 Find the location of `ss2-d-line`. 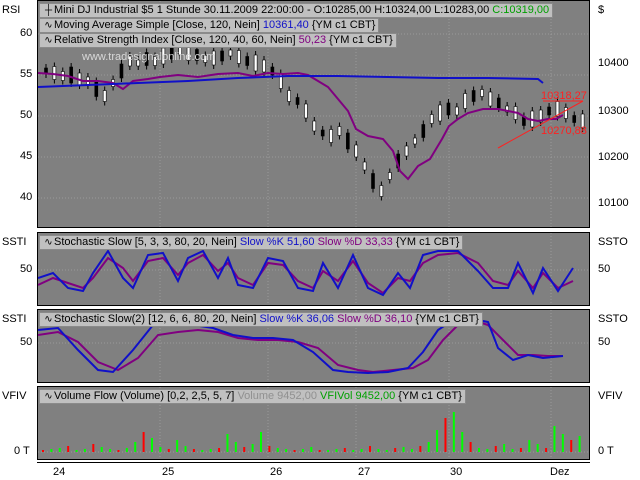

ss2-d-line is located at coordinates (300, 346).